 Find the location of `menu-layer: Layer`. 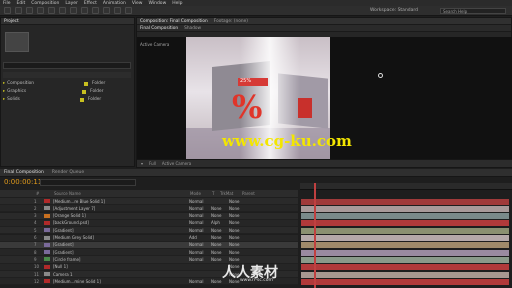

menu-layer: Layer is located at coordinates (71, 3).